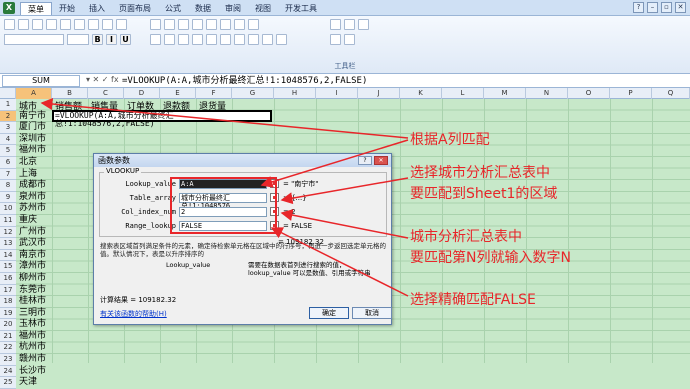 The image size is (690, 389). Describe the element at coordinates (8, 383) in the screenshot. I see `row-header: 25` at that location.